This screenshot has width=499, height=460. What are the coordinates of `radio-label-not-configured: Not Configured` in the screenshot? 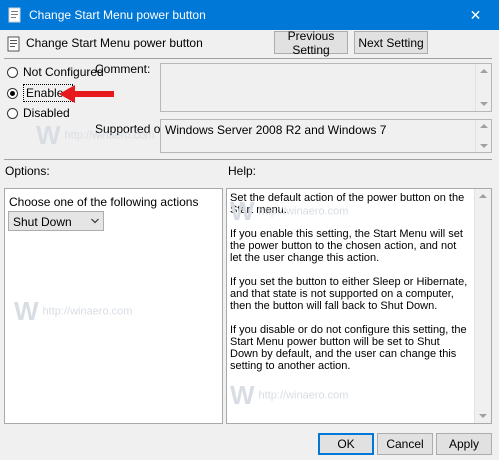 It's located at (63, 72).